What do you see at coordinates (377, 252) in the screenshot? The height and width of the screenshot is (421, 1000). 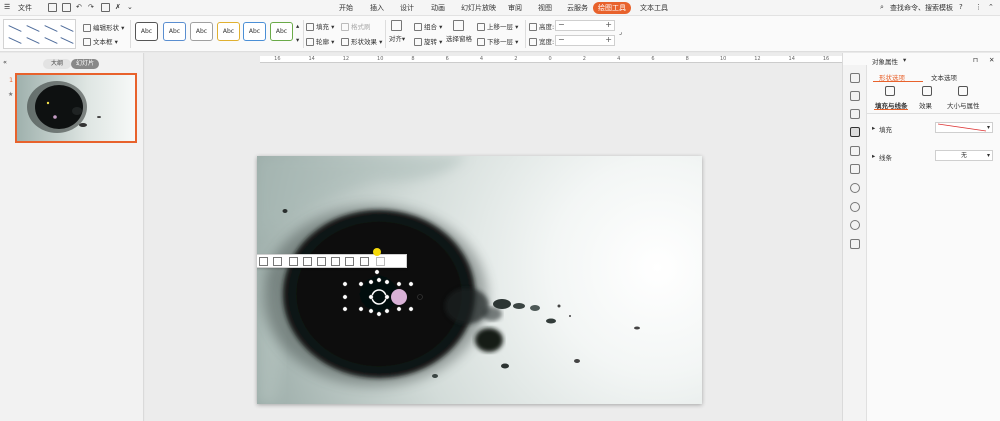 I see `rotate-handle` at bounding box center [377, 252].